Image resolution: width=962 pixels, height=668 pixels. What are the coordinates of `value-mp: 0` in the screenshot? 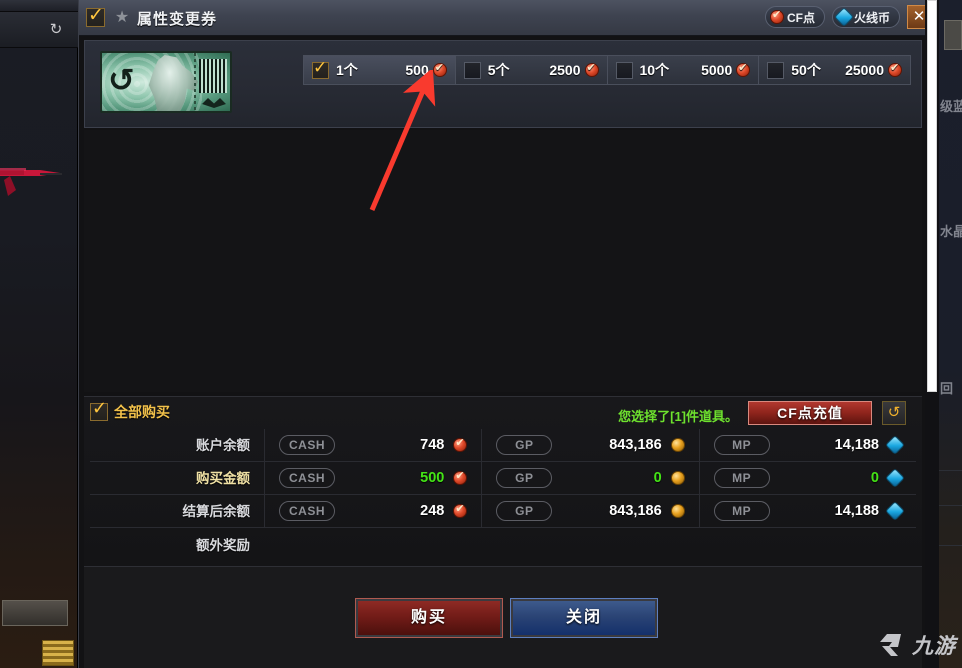 It's located at (874, 478).